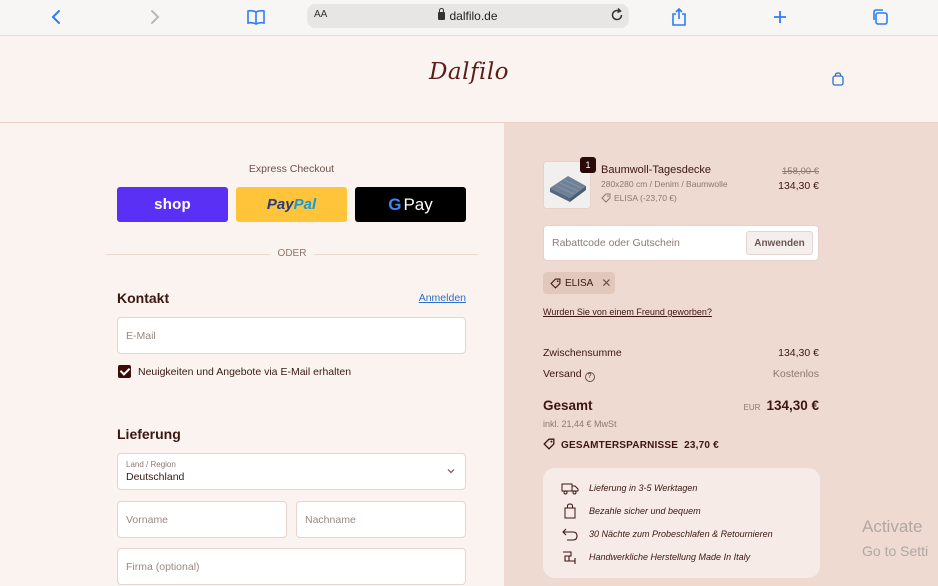  Describe the element at coordinates (800, 171) in the screenshot. I see `product-old-price: 158,00 €` at that location.